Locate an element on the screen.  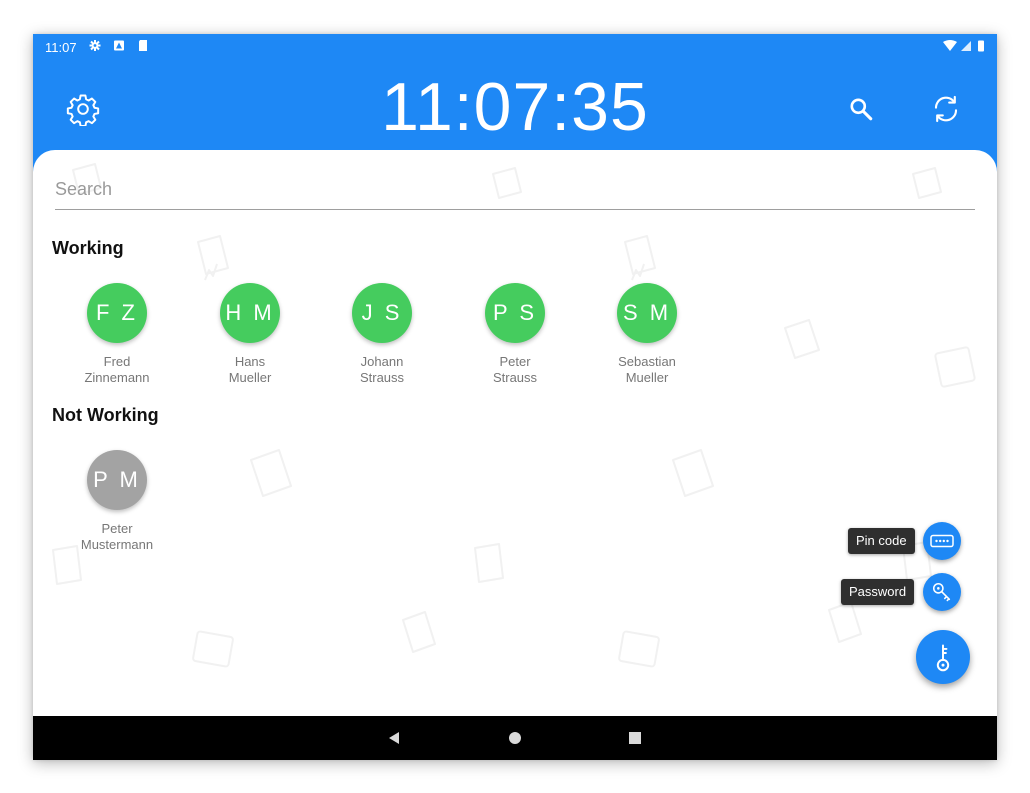
password-button is located at coordinates (942, 592).